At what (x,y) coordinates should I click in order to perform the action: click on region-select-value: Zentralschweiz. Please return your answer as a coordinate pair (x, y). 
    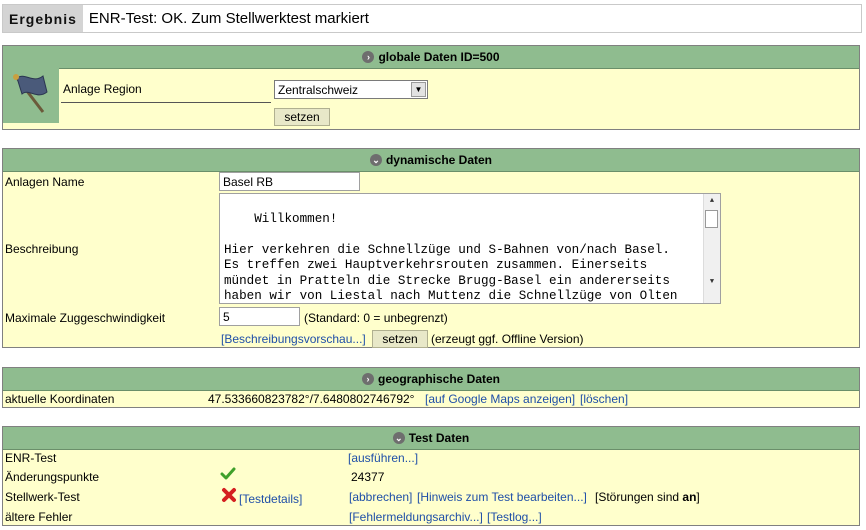
    Looking at the image, I should click on (318, 89).